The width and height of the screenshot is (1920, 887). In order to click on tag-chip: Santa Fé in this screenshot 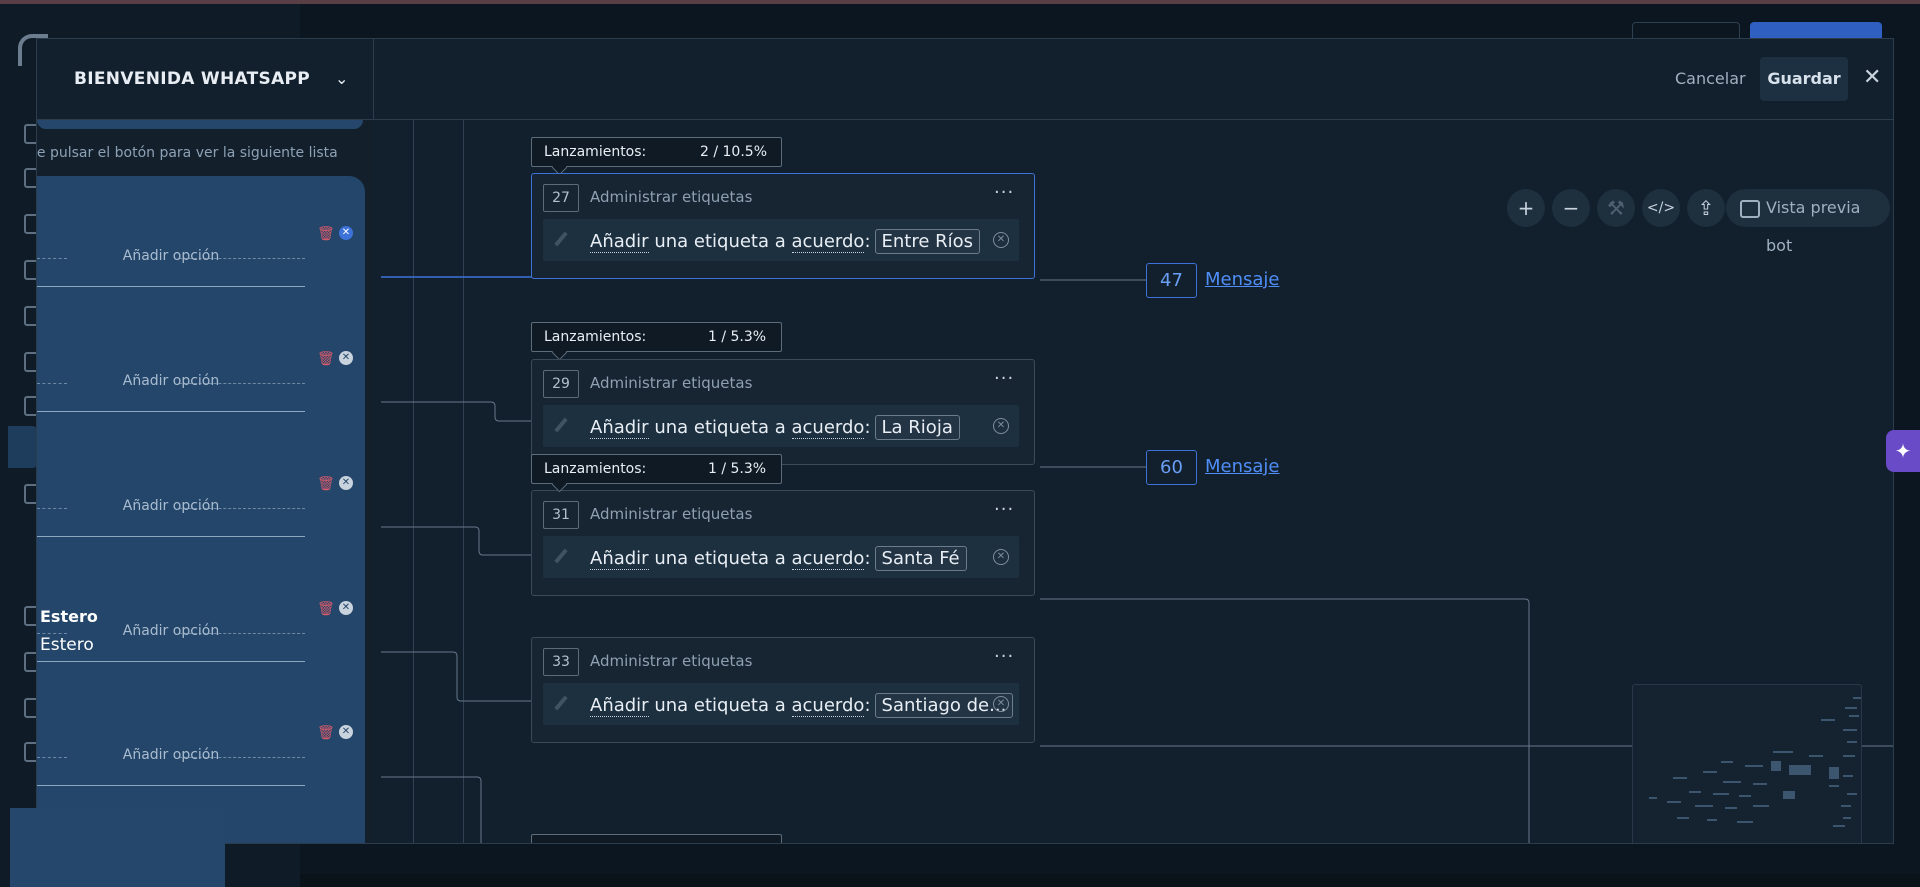, I will do `click(920, 558)`.